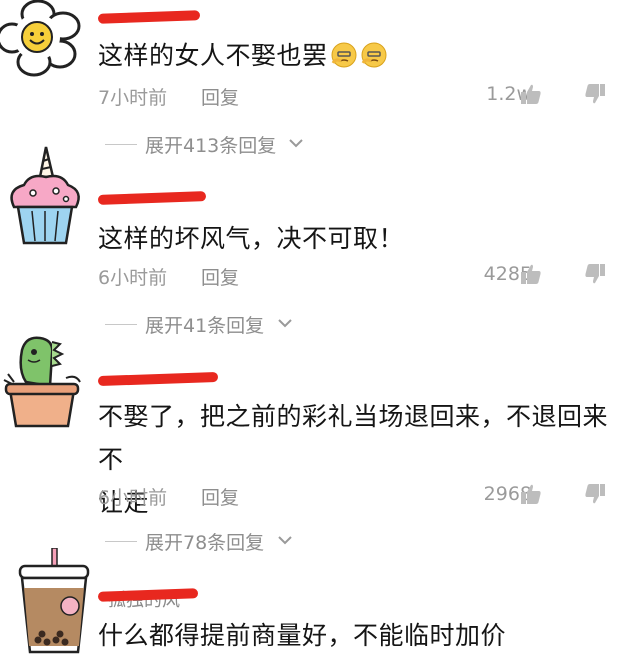 The image size is (640, 658). I want to click on comment-text: 这样的坏风气，决不可取！, so click(360, 238).